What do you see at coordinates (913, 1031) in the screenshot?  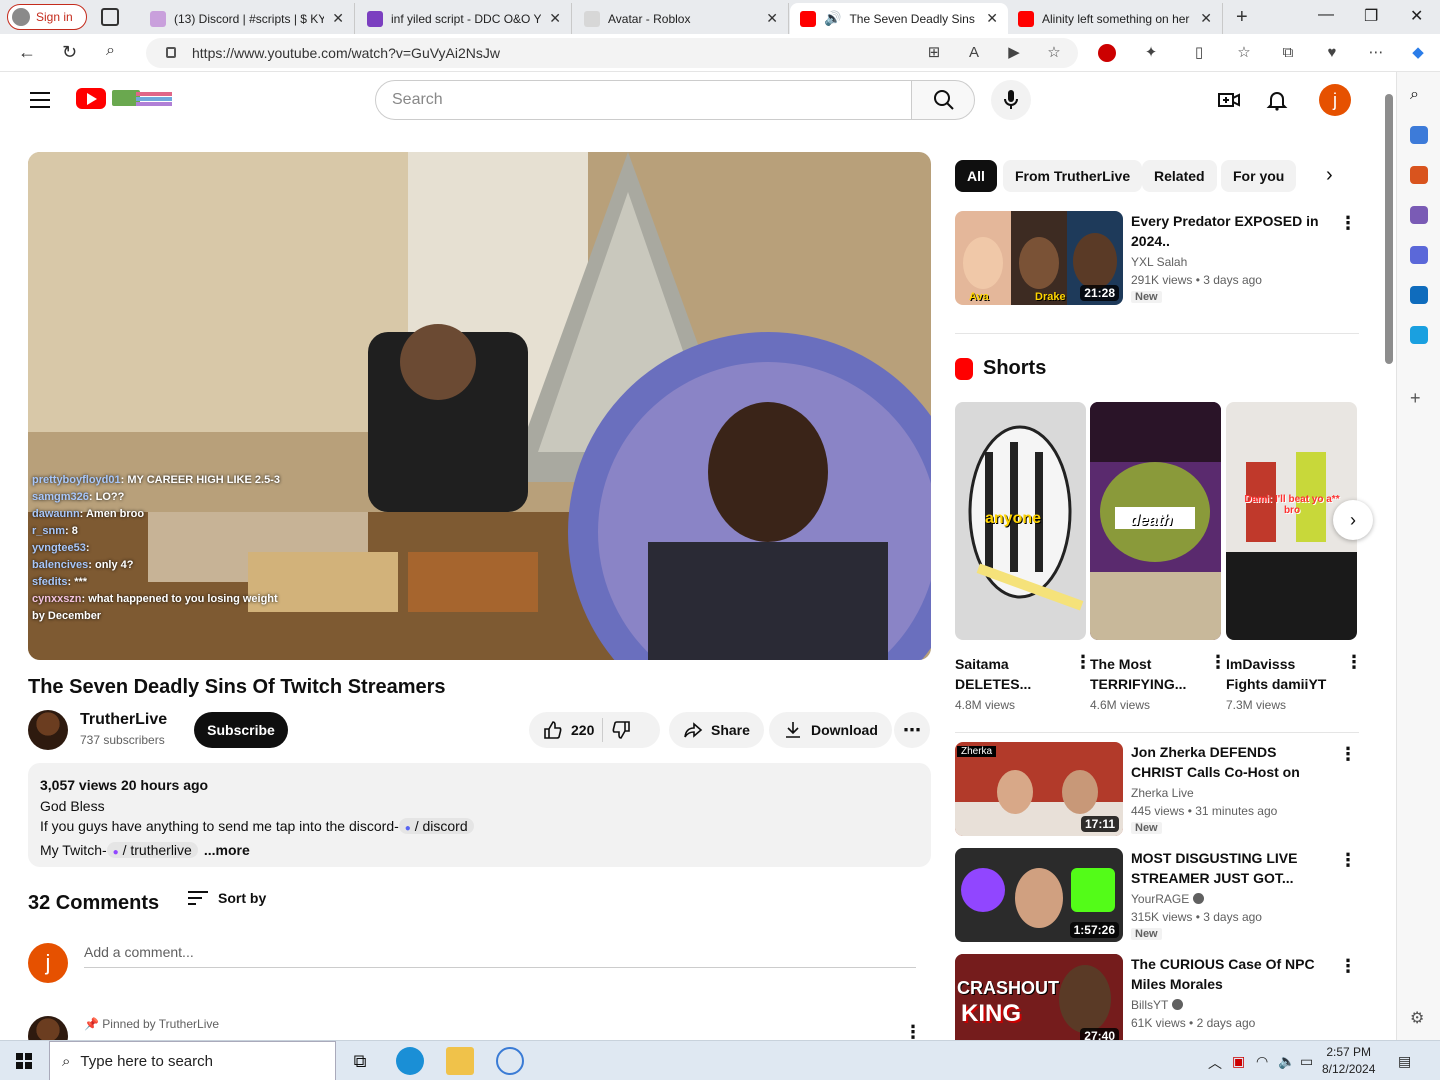 I see `comment-menu-icon: ⋮` at bounding box center [913, 1031].